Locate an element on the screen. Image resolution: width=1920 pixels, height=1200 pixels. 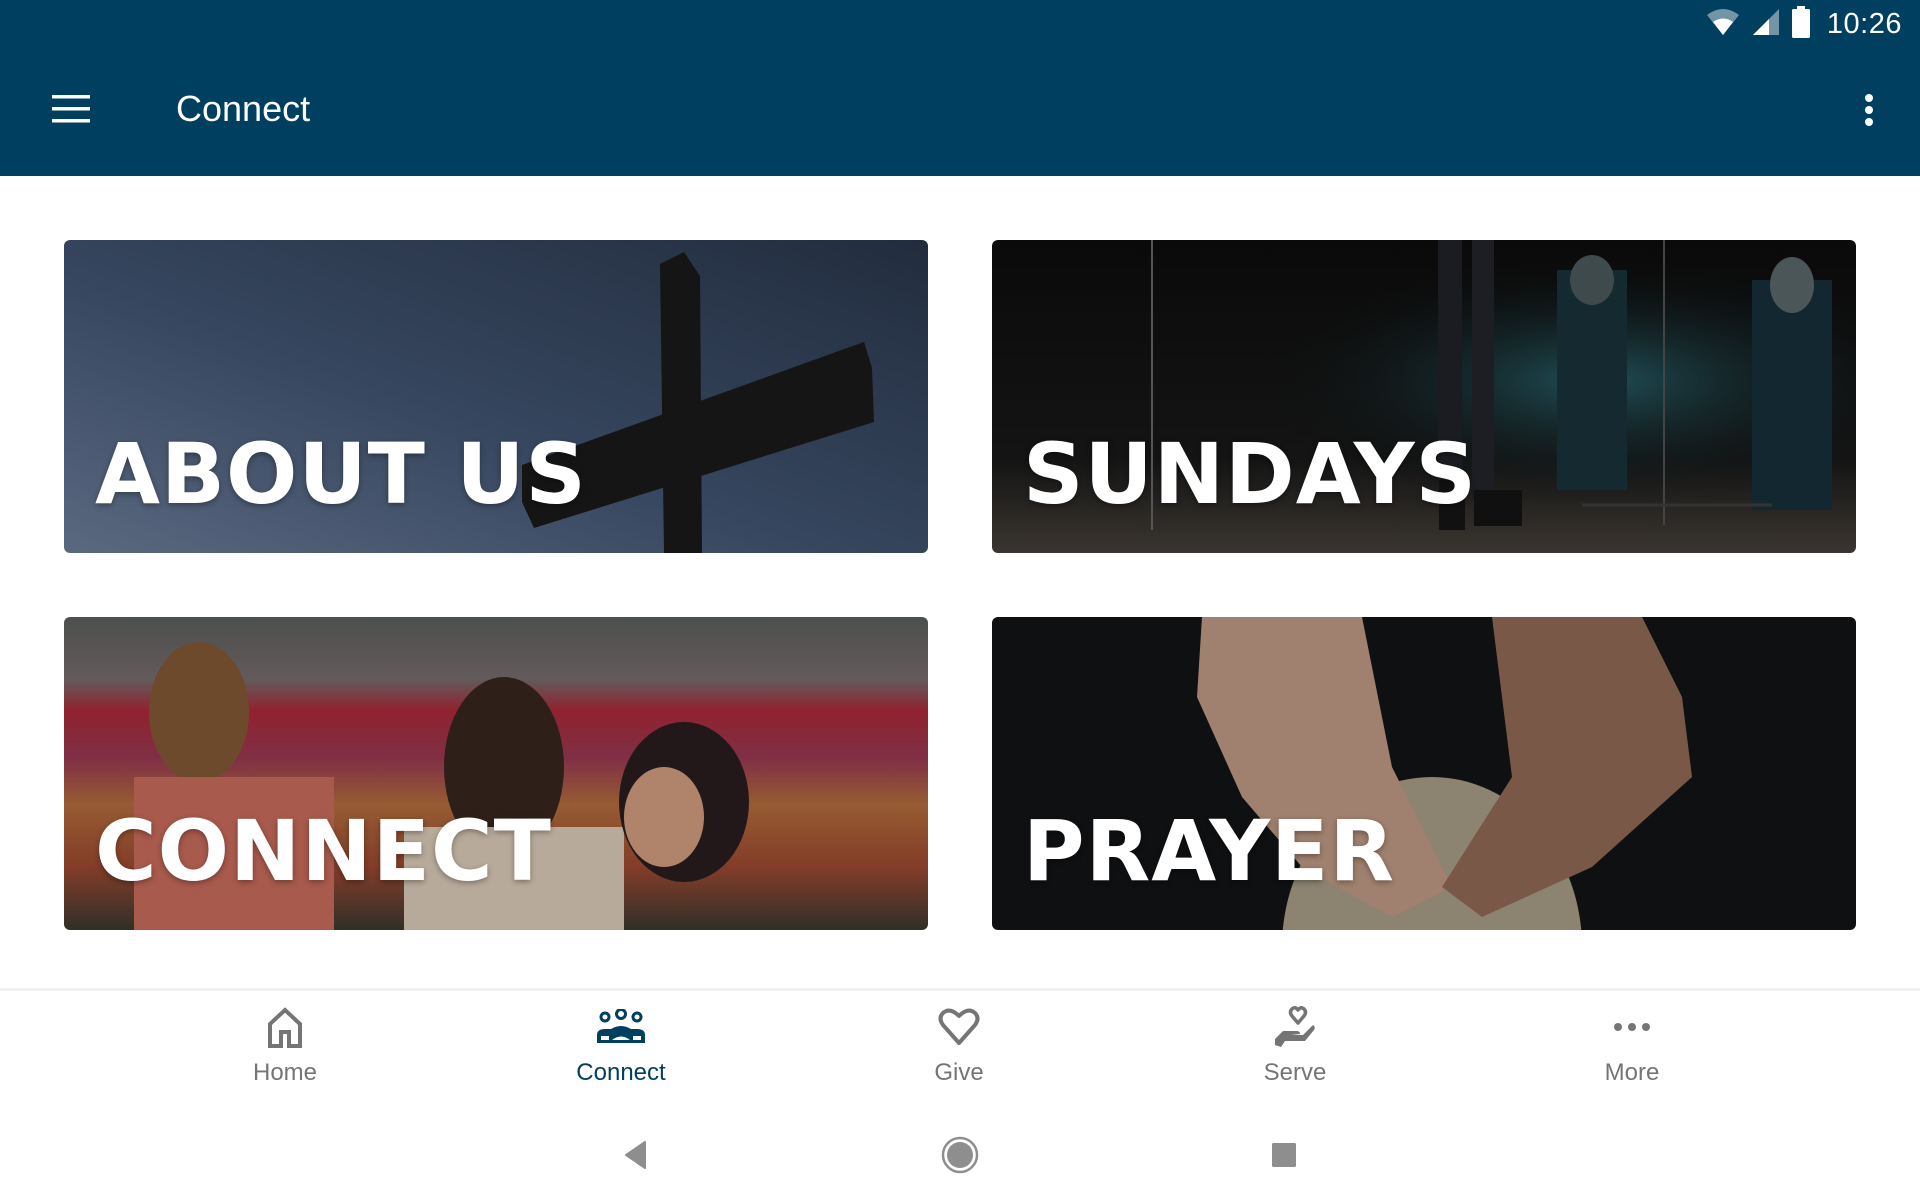
bottom-navigation: Home Connect Give Serve More is located at coordinates (960, 1046).